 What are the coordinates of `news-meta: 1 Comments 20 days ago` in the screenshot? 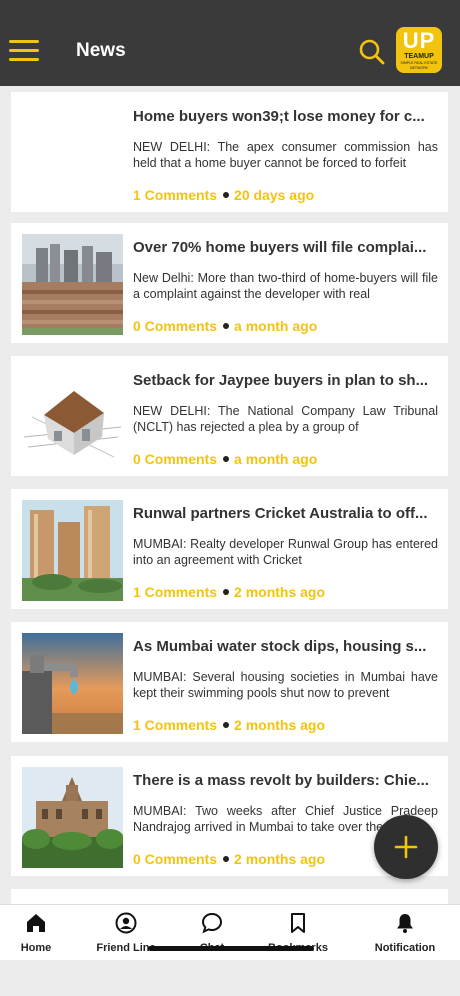 It's located at (223, 195).